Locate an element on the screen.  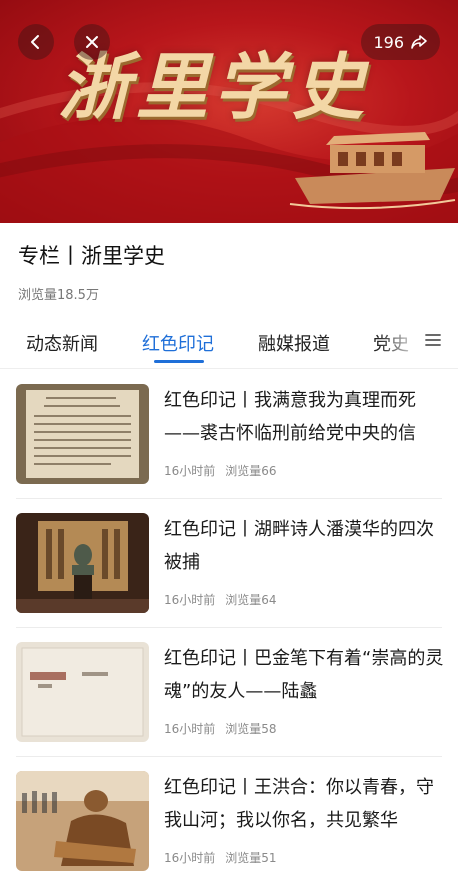
article-views: 浏览量66 is located at coordinates (251, 471).